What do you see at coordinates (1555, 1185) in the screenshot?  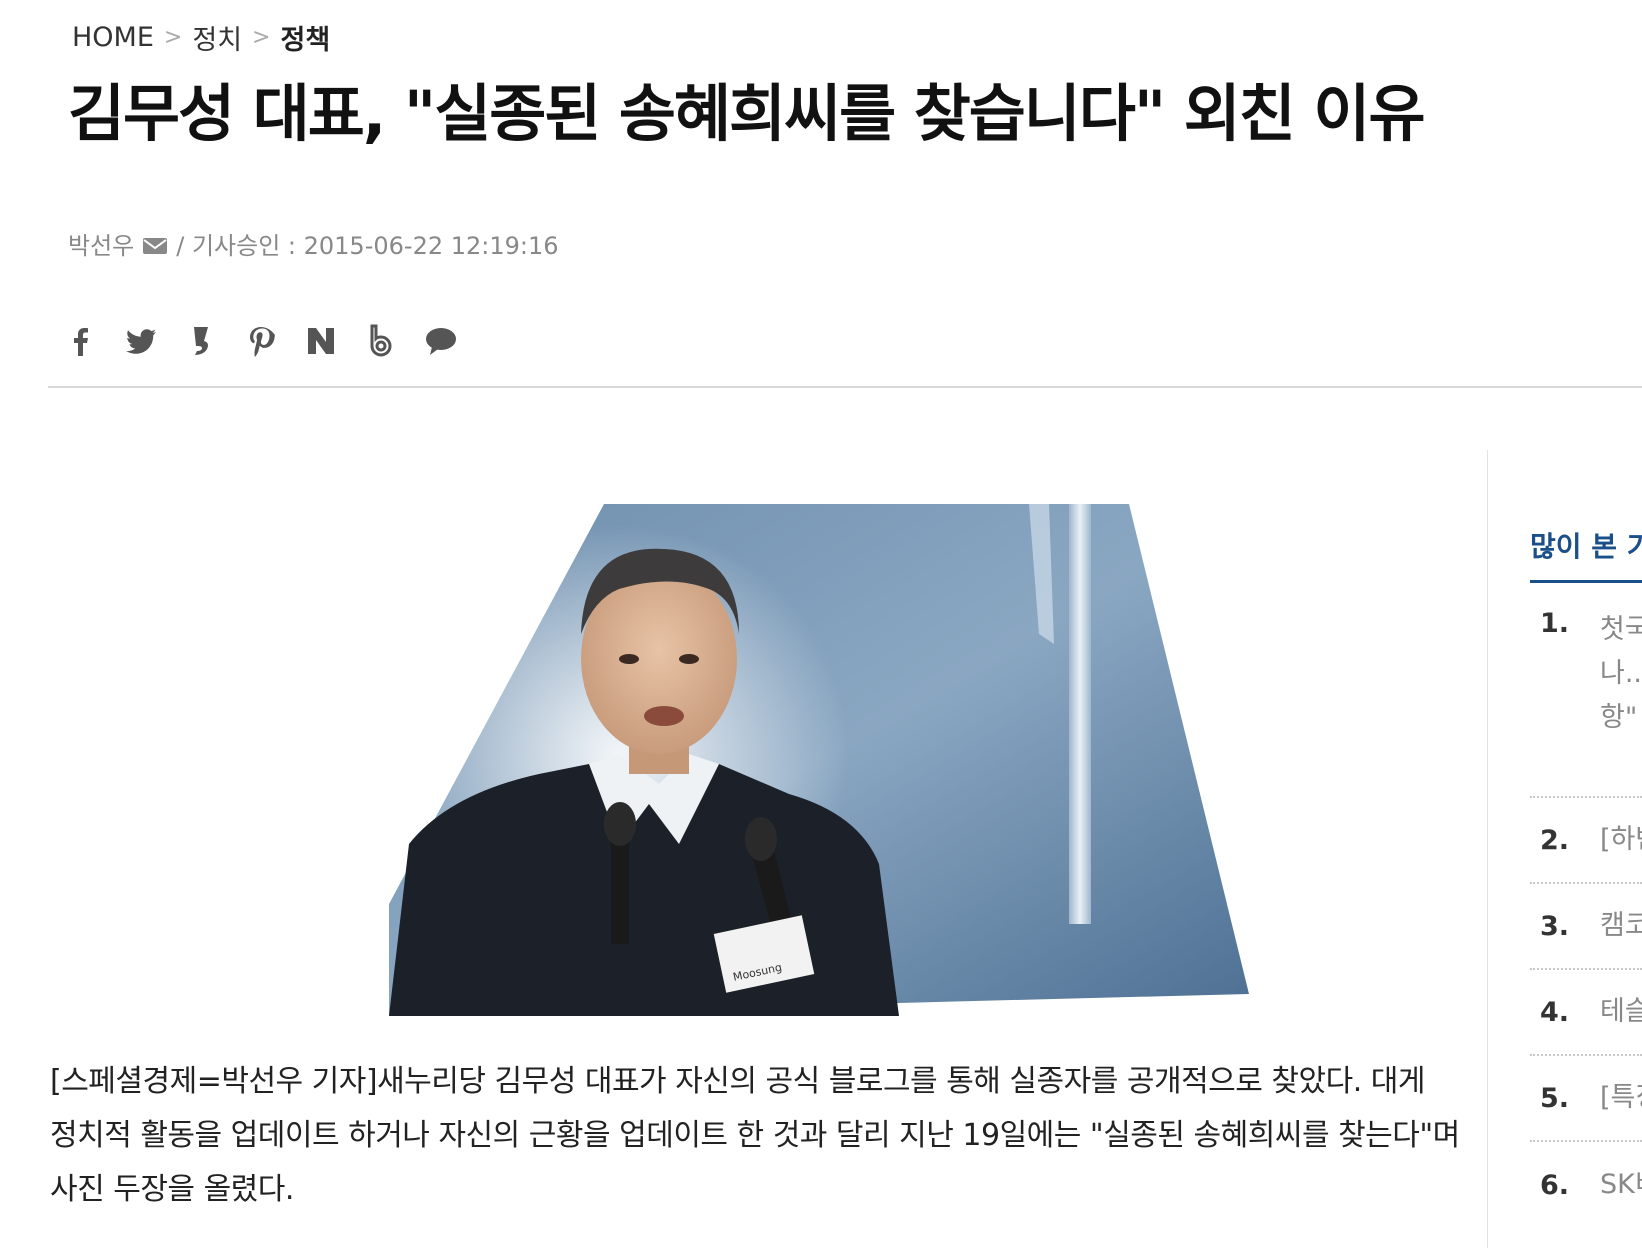 I see `item-rank: 6.` at bounding box center [1555, 1185].